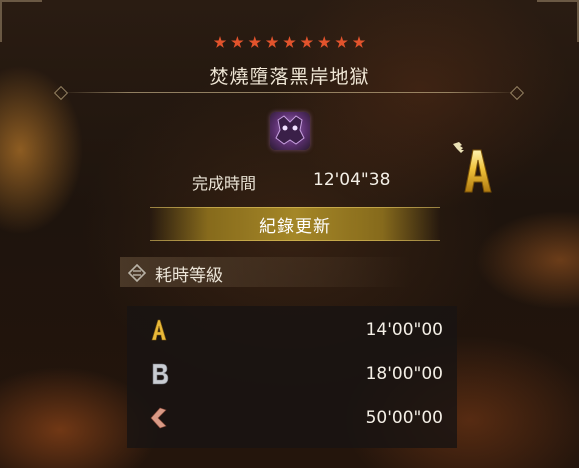 The image size is (579, 468). What do you see at coordinates (352, 180) in the screenshot?
I see `completion-time-value: 12'04"38` at bounding box center [352, 180].